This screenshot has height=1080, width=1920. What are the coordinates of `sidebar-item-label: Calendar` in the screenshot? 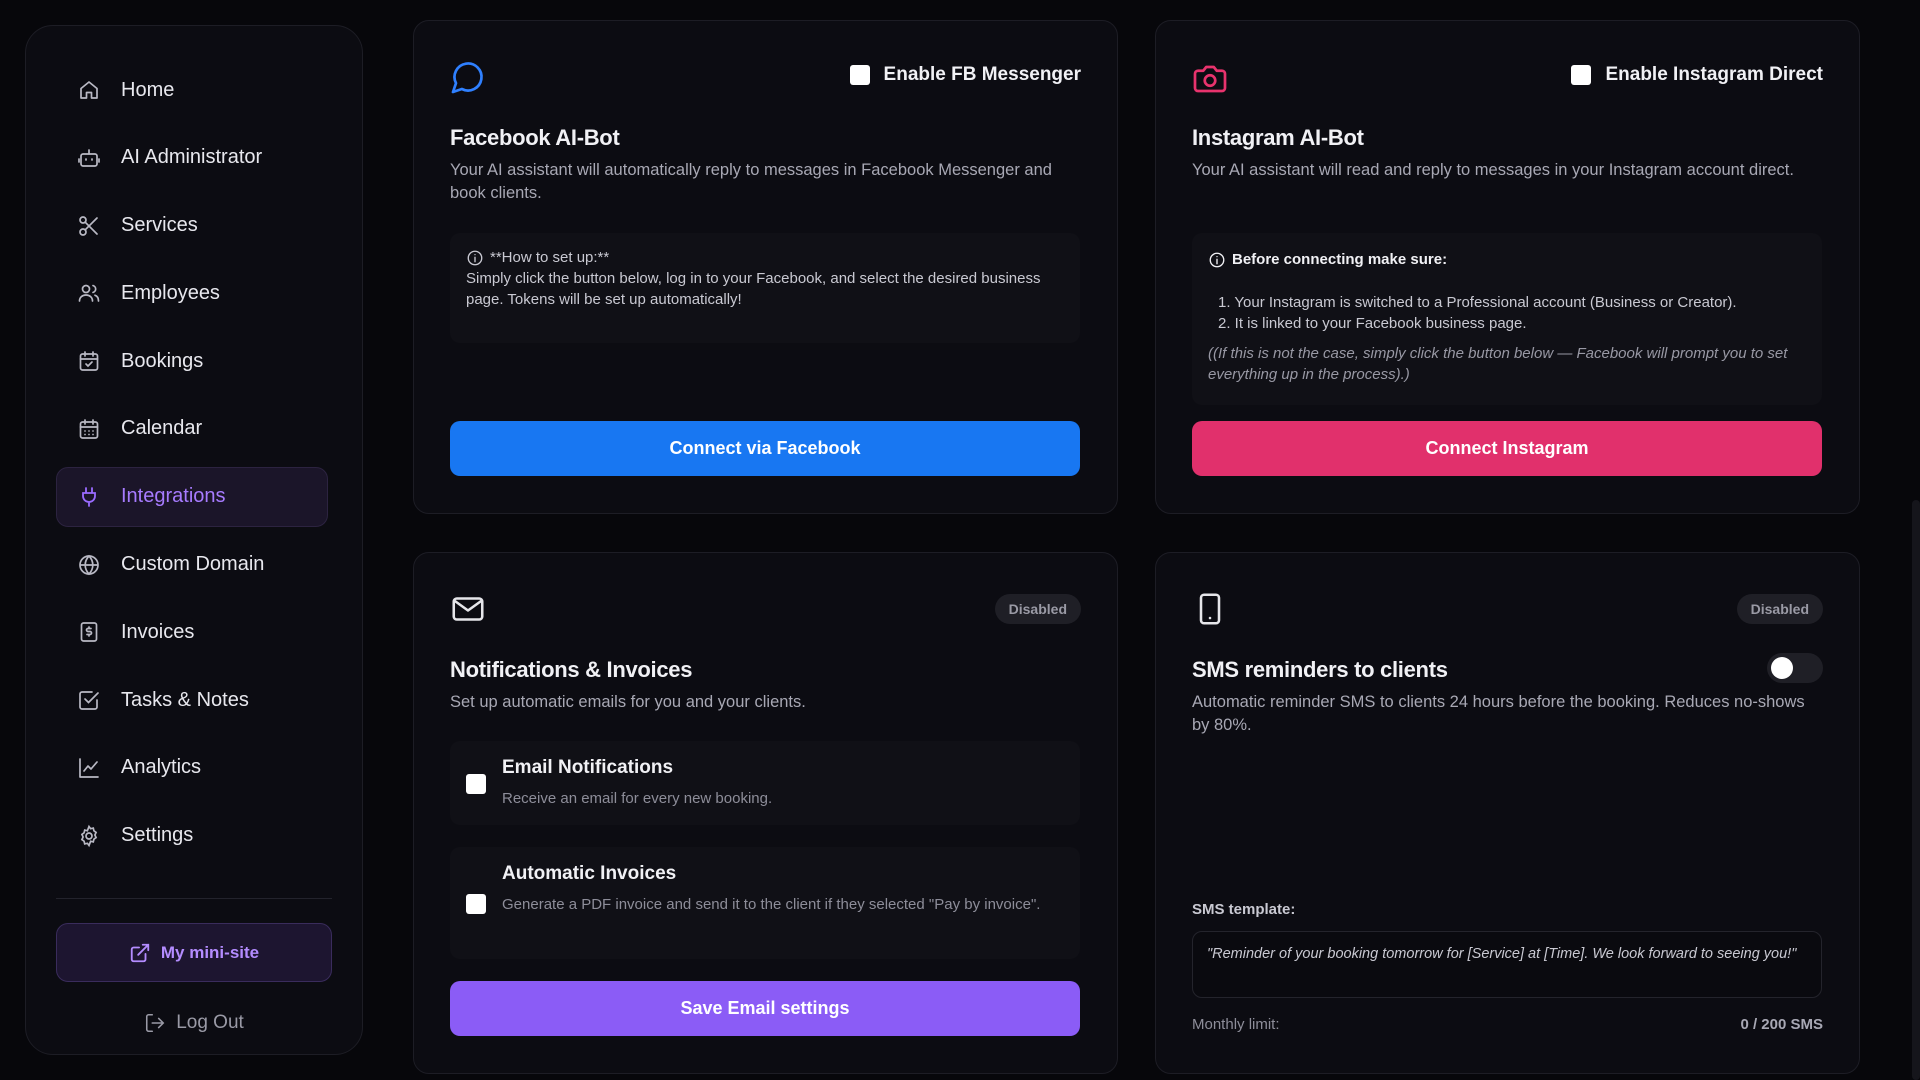 It's located at (162, 428).